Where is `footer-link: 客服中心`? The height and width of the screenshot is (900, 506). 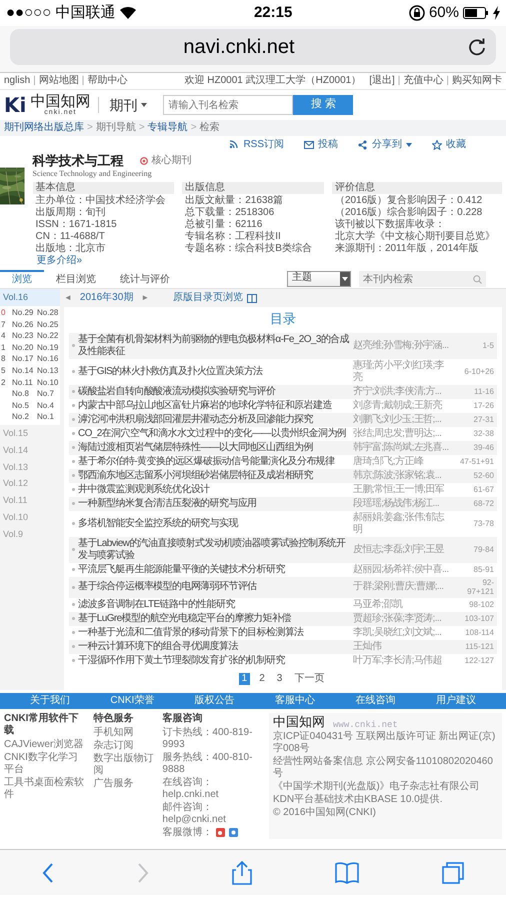
footer-link: 客服中心 is located at coordinates (295, 700).